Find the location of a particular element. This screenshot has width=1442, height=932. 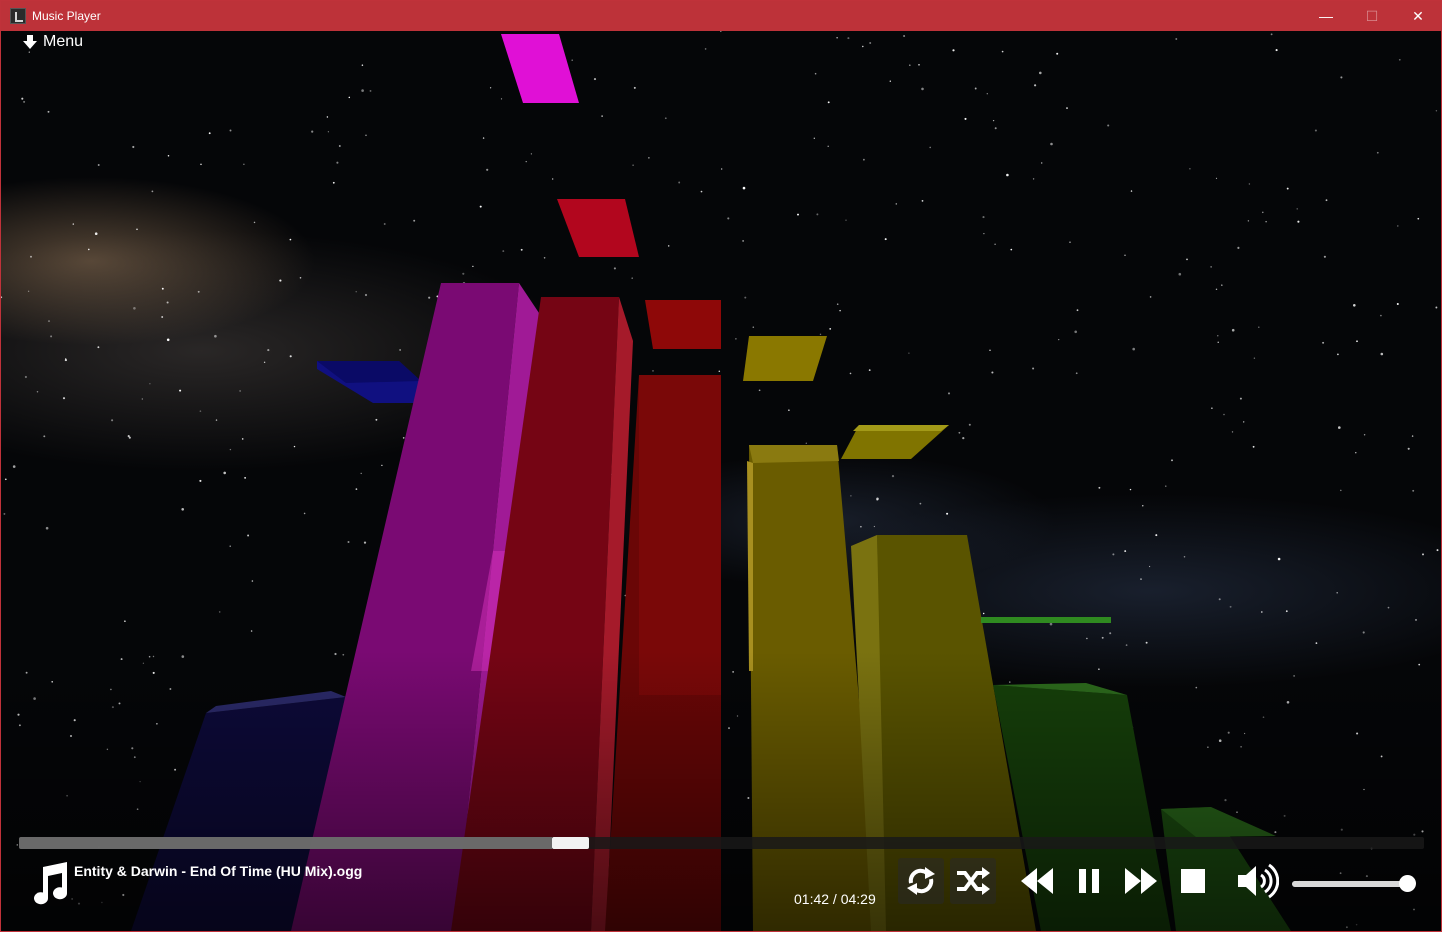

previous-button is located at coordinates (1037, 881).